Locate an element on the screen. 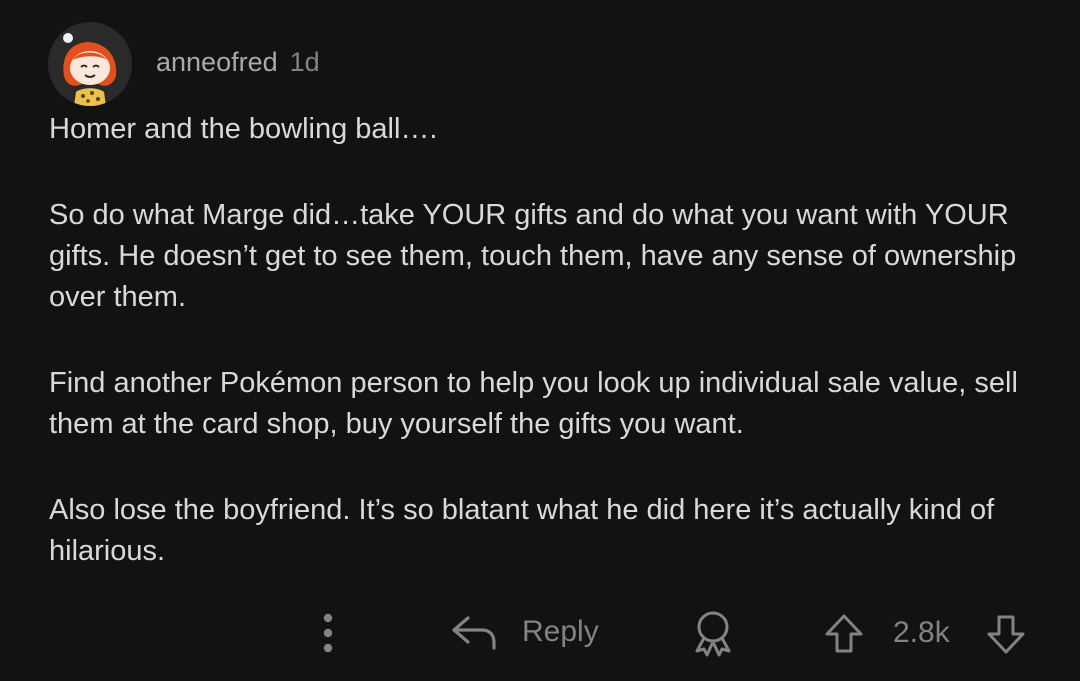  more-vertical-icon is located at coordinates (328, 633).